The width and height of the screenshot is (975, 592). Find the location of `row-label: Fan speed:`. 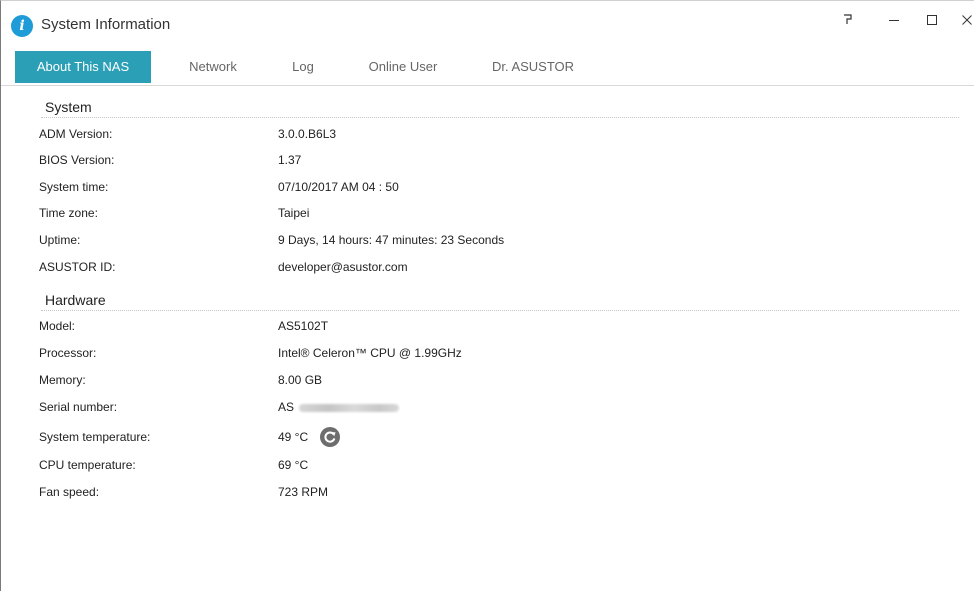

row-label: Fan speed: is located at coordinates (69, 492).